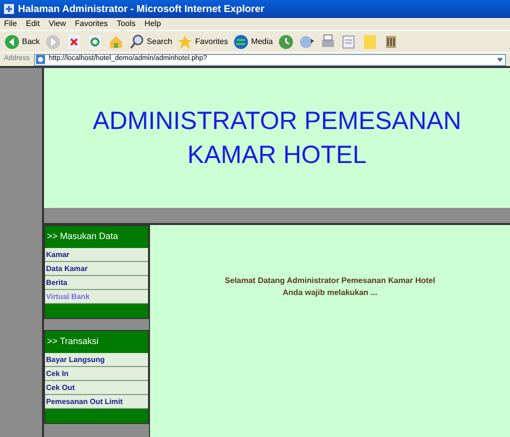 The width and height of the screenshot is (510, 437). Describe the element at coordinates (116, 42) in the screenshot. I see `house-icon` at that location.